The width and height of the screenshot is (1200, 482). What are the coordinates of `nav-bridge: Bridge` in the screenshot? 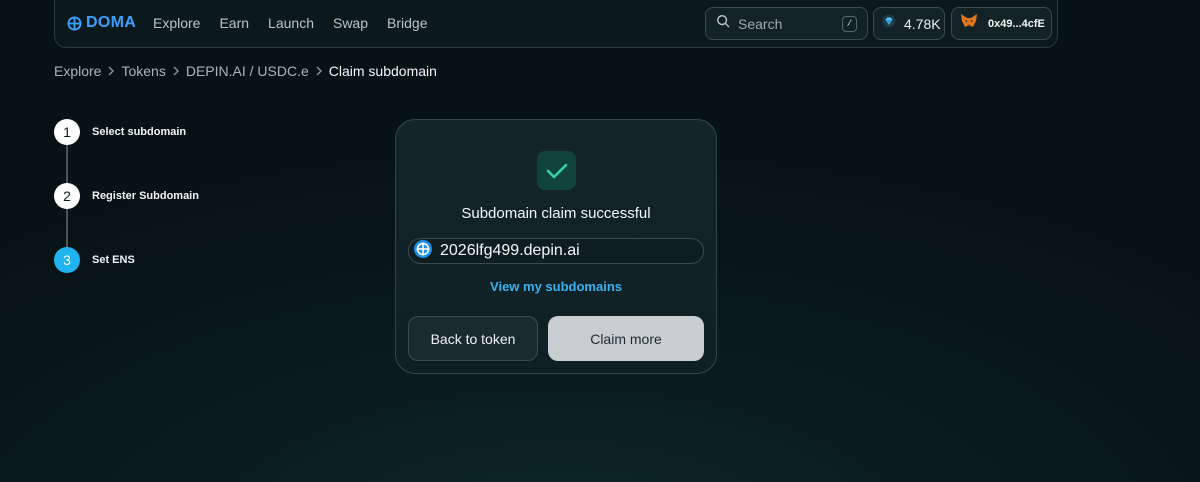 It's located at (407, 23).